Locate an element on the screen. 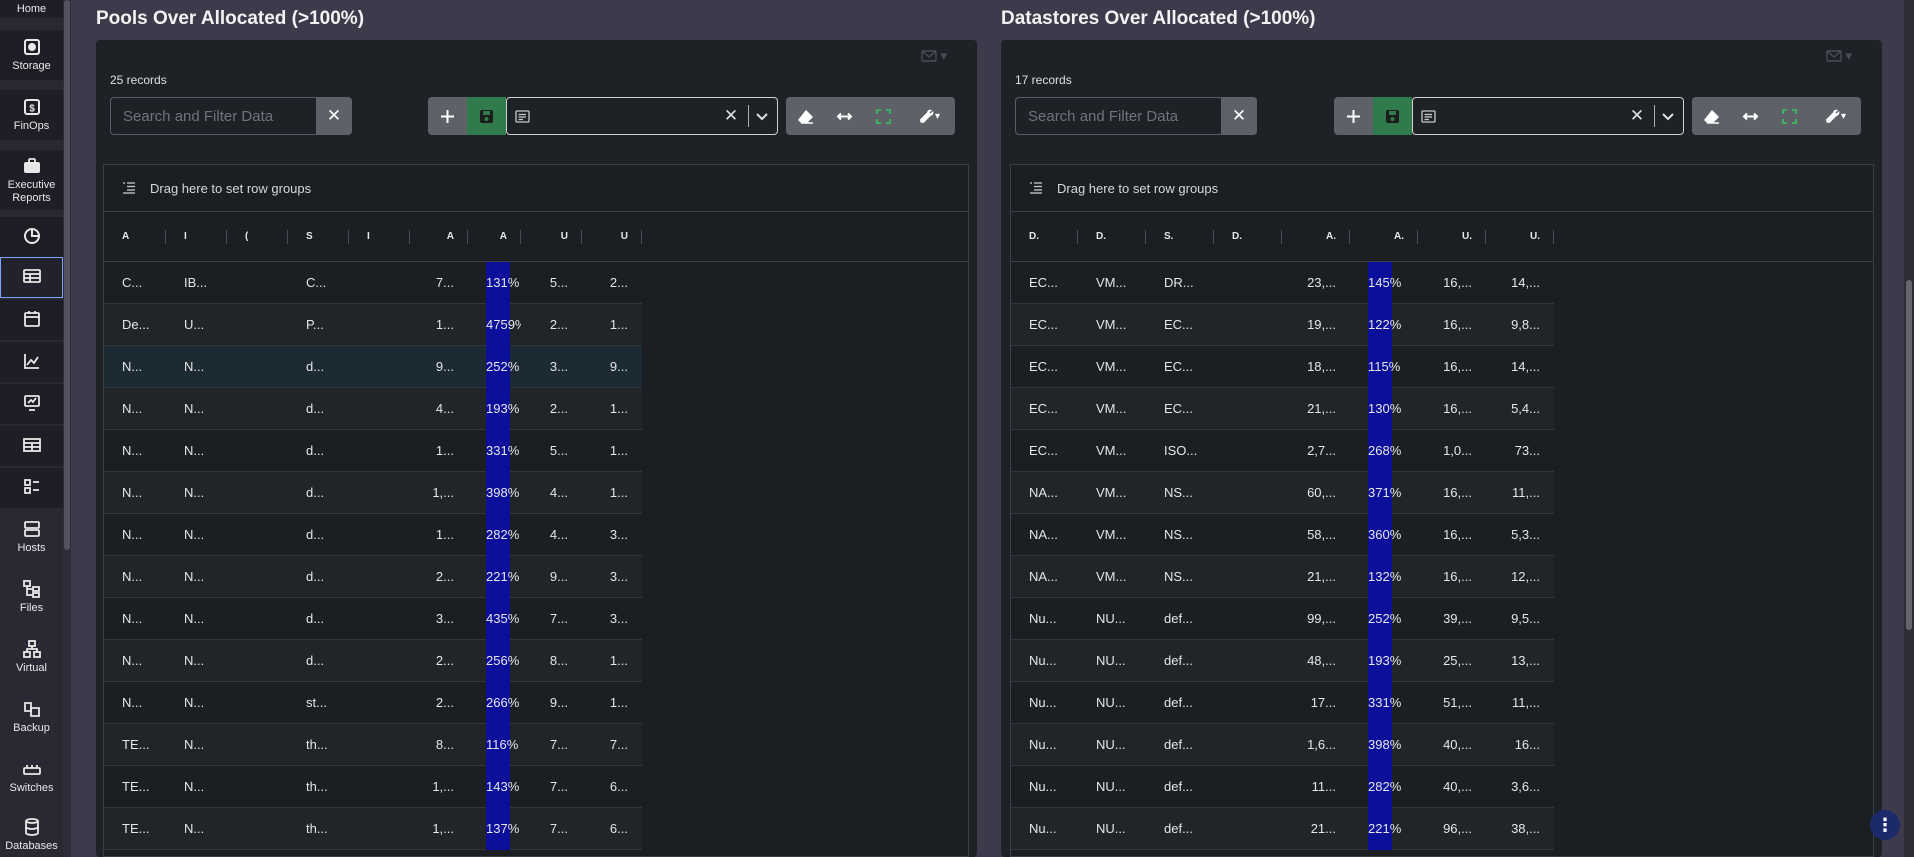 Image resolution: width=1914 pixels, height=857 pixels. pools-row-group-bar: Drag here to set row groups is located at coordinates (536, 188).